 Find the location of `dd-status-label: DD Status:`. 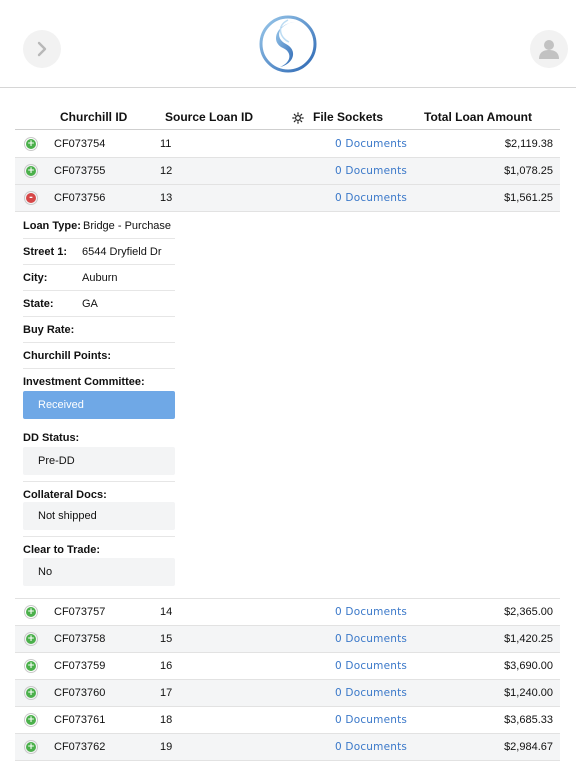

dd-status-label: DD Status: is located at coordinates (51, 438).